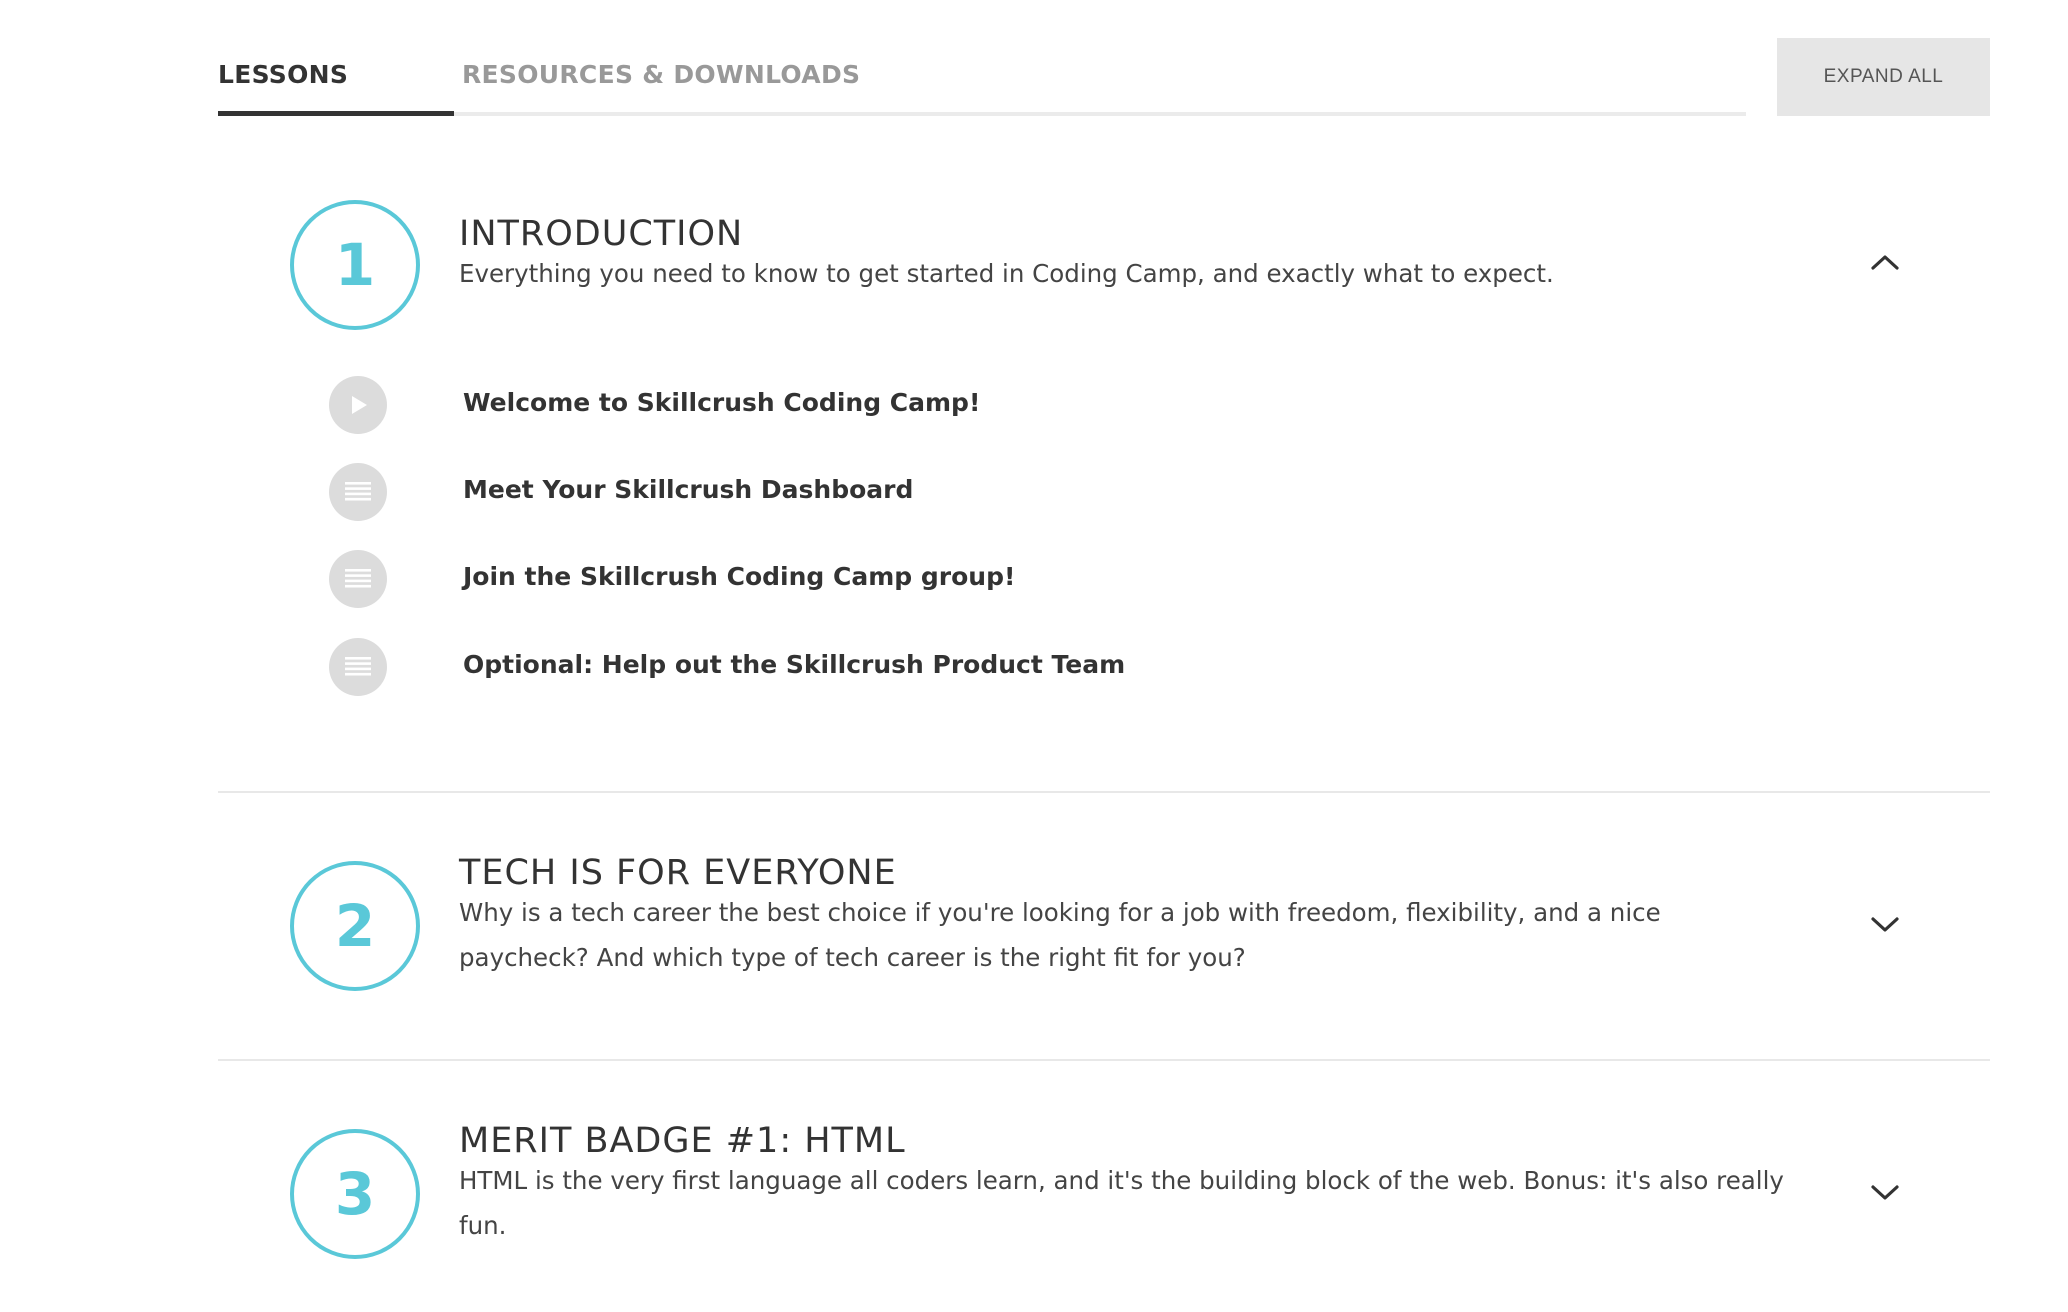 This screenshot has width=2068, height=1312. What do you see at coordinates (355, 265) in the screenshot?
I see `module-number-badge: 1` at bounding box center [355, 265].